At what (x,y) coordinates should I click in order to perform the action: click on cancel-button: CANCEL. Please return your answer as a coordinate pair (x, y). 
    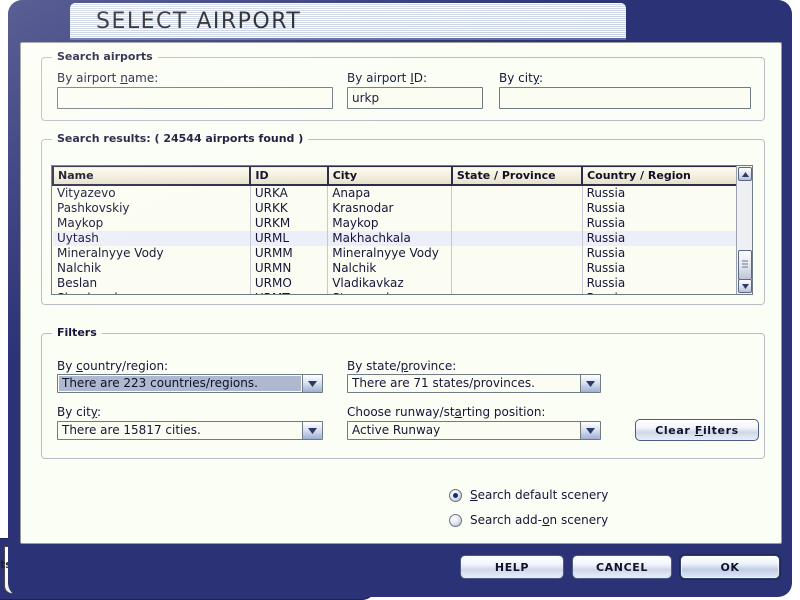
    Looking at the image, I should click on (622, 567).